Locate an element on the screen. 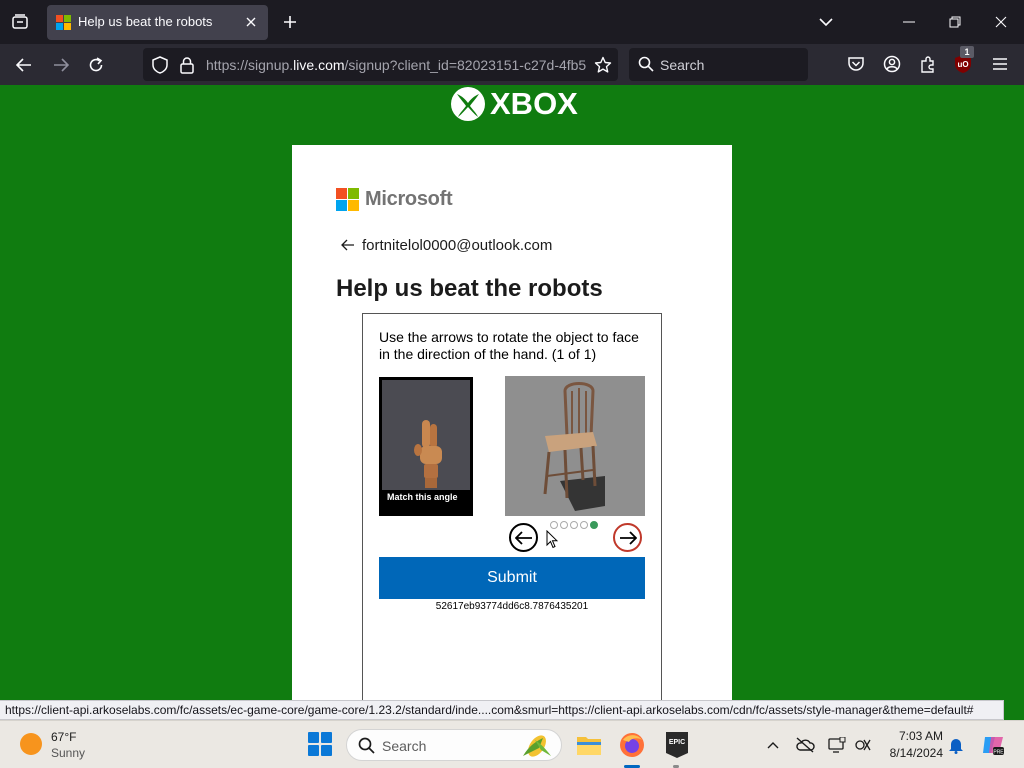 The image size is (1024, 768). reload-button is located at coordinates (96, 65).